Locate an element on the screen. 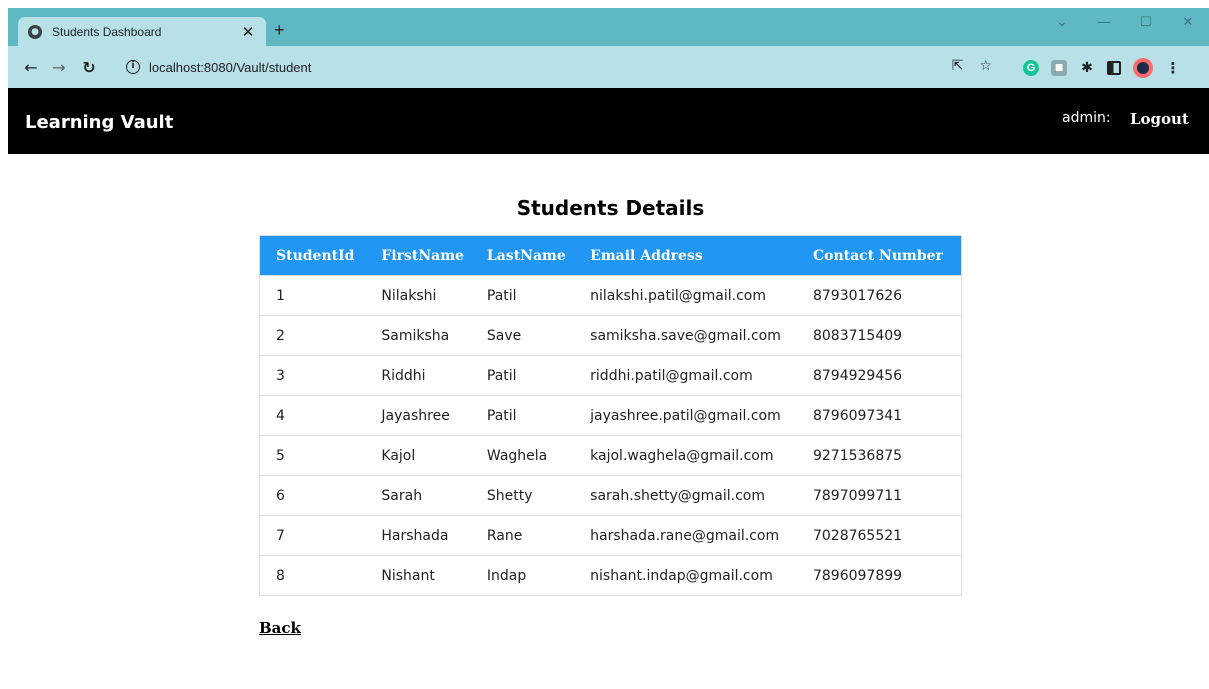  tab-title: Students Dashboard is located at coordinates (107, 31).